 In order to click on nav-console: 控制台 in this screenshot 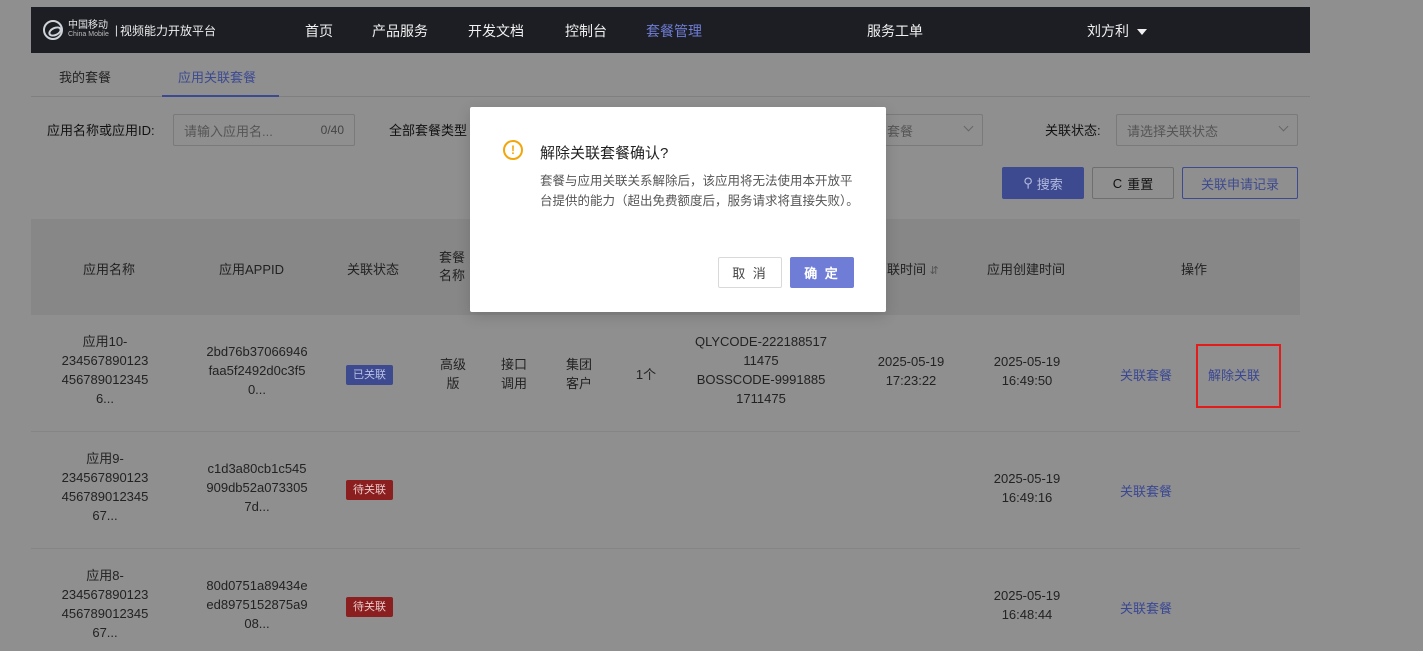, I will do `click(586, 31)`.